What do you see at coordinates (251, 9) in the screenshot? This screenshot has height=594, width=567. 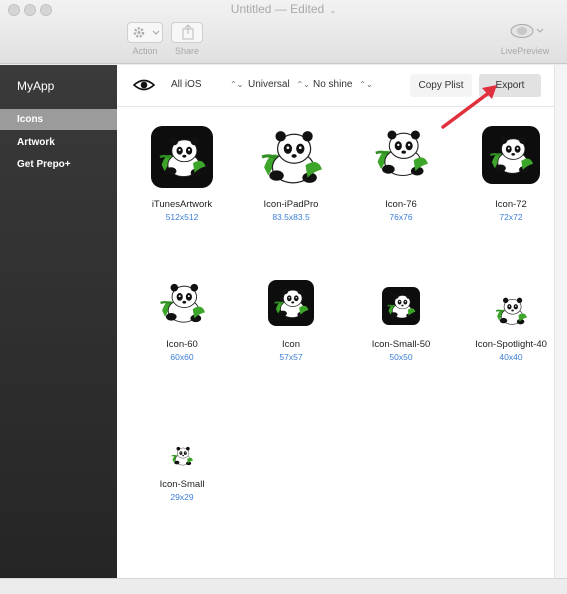 I see `document-name: Untitled` at bounding box center [251, 9].